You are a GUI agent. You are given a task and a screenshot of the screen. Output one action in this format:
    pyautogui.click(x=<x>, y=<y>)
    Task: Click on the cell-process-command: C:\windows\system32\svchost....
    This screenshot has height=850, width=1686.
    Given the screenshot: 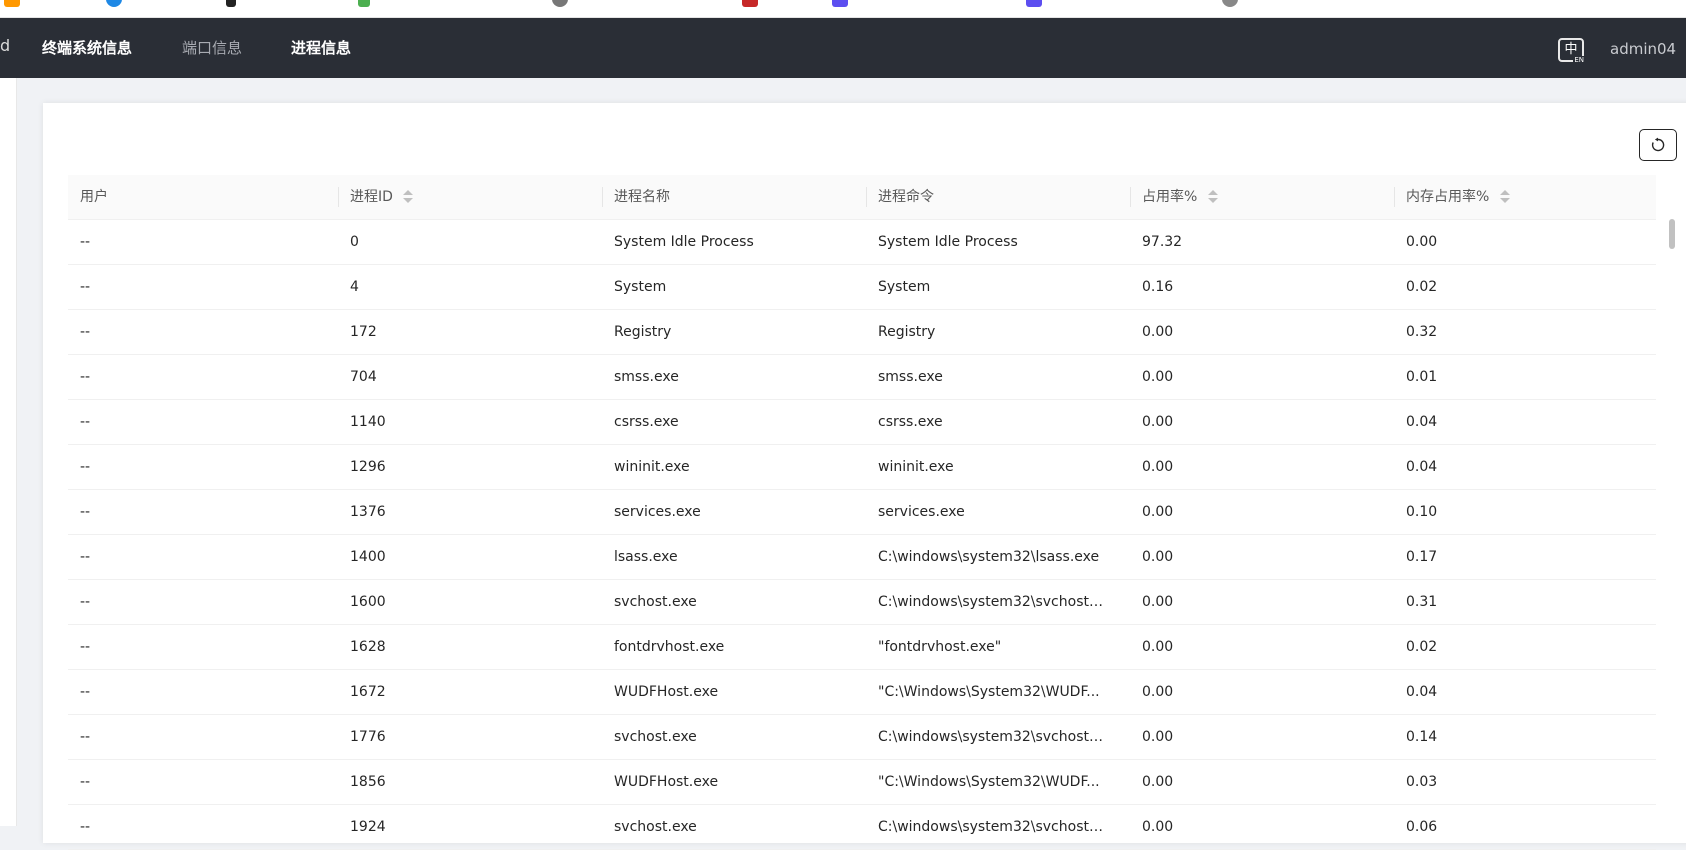 What is the action you would take?
    pyautogui.click(x=992, y=827)
    